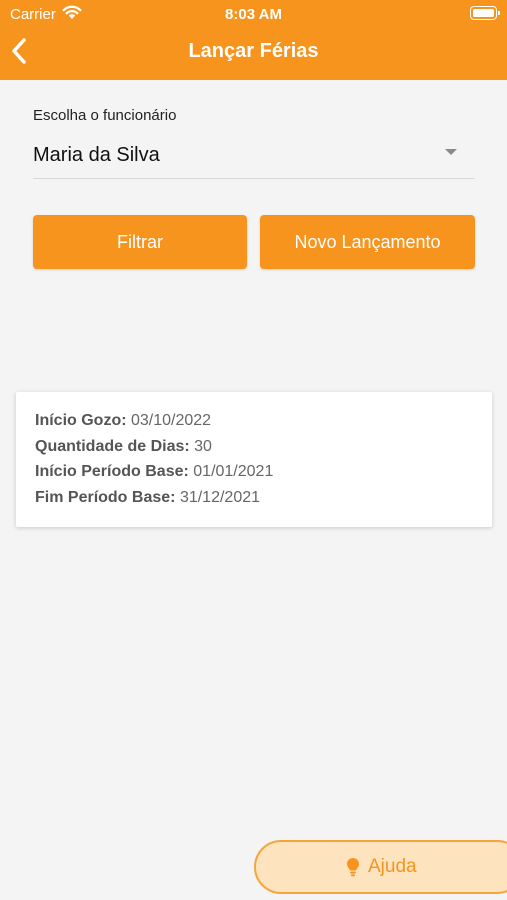 This screenshot has height=900, width=507. I want to click on inicio-periodo-row: Início Período Base: 01/01/2021, so click(263, 472).